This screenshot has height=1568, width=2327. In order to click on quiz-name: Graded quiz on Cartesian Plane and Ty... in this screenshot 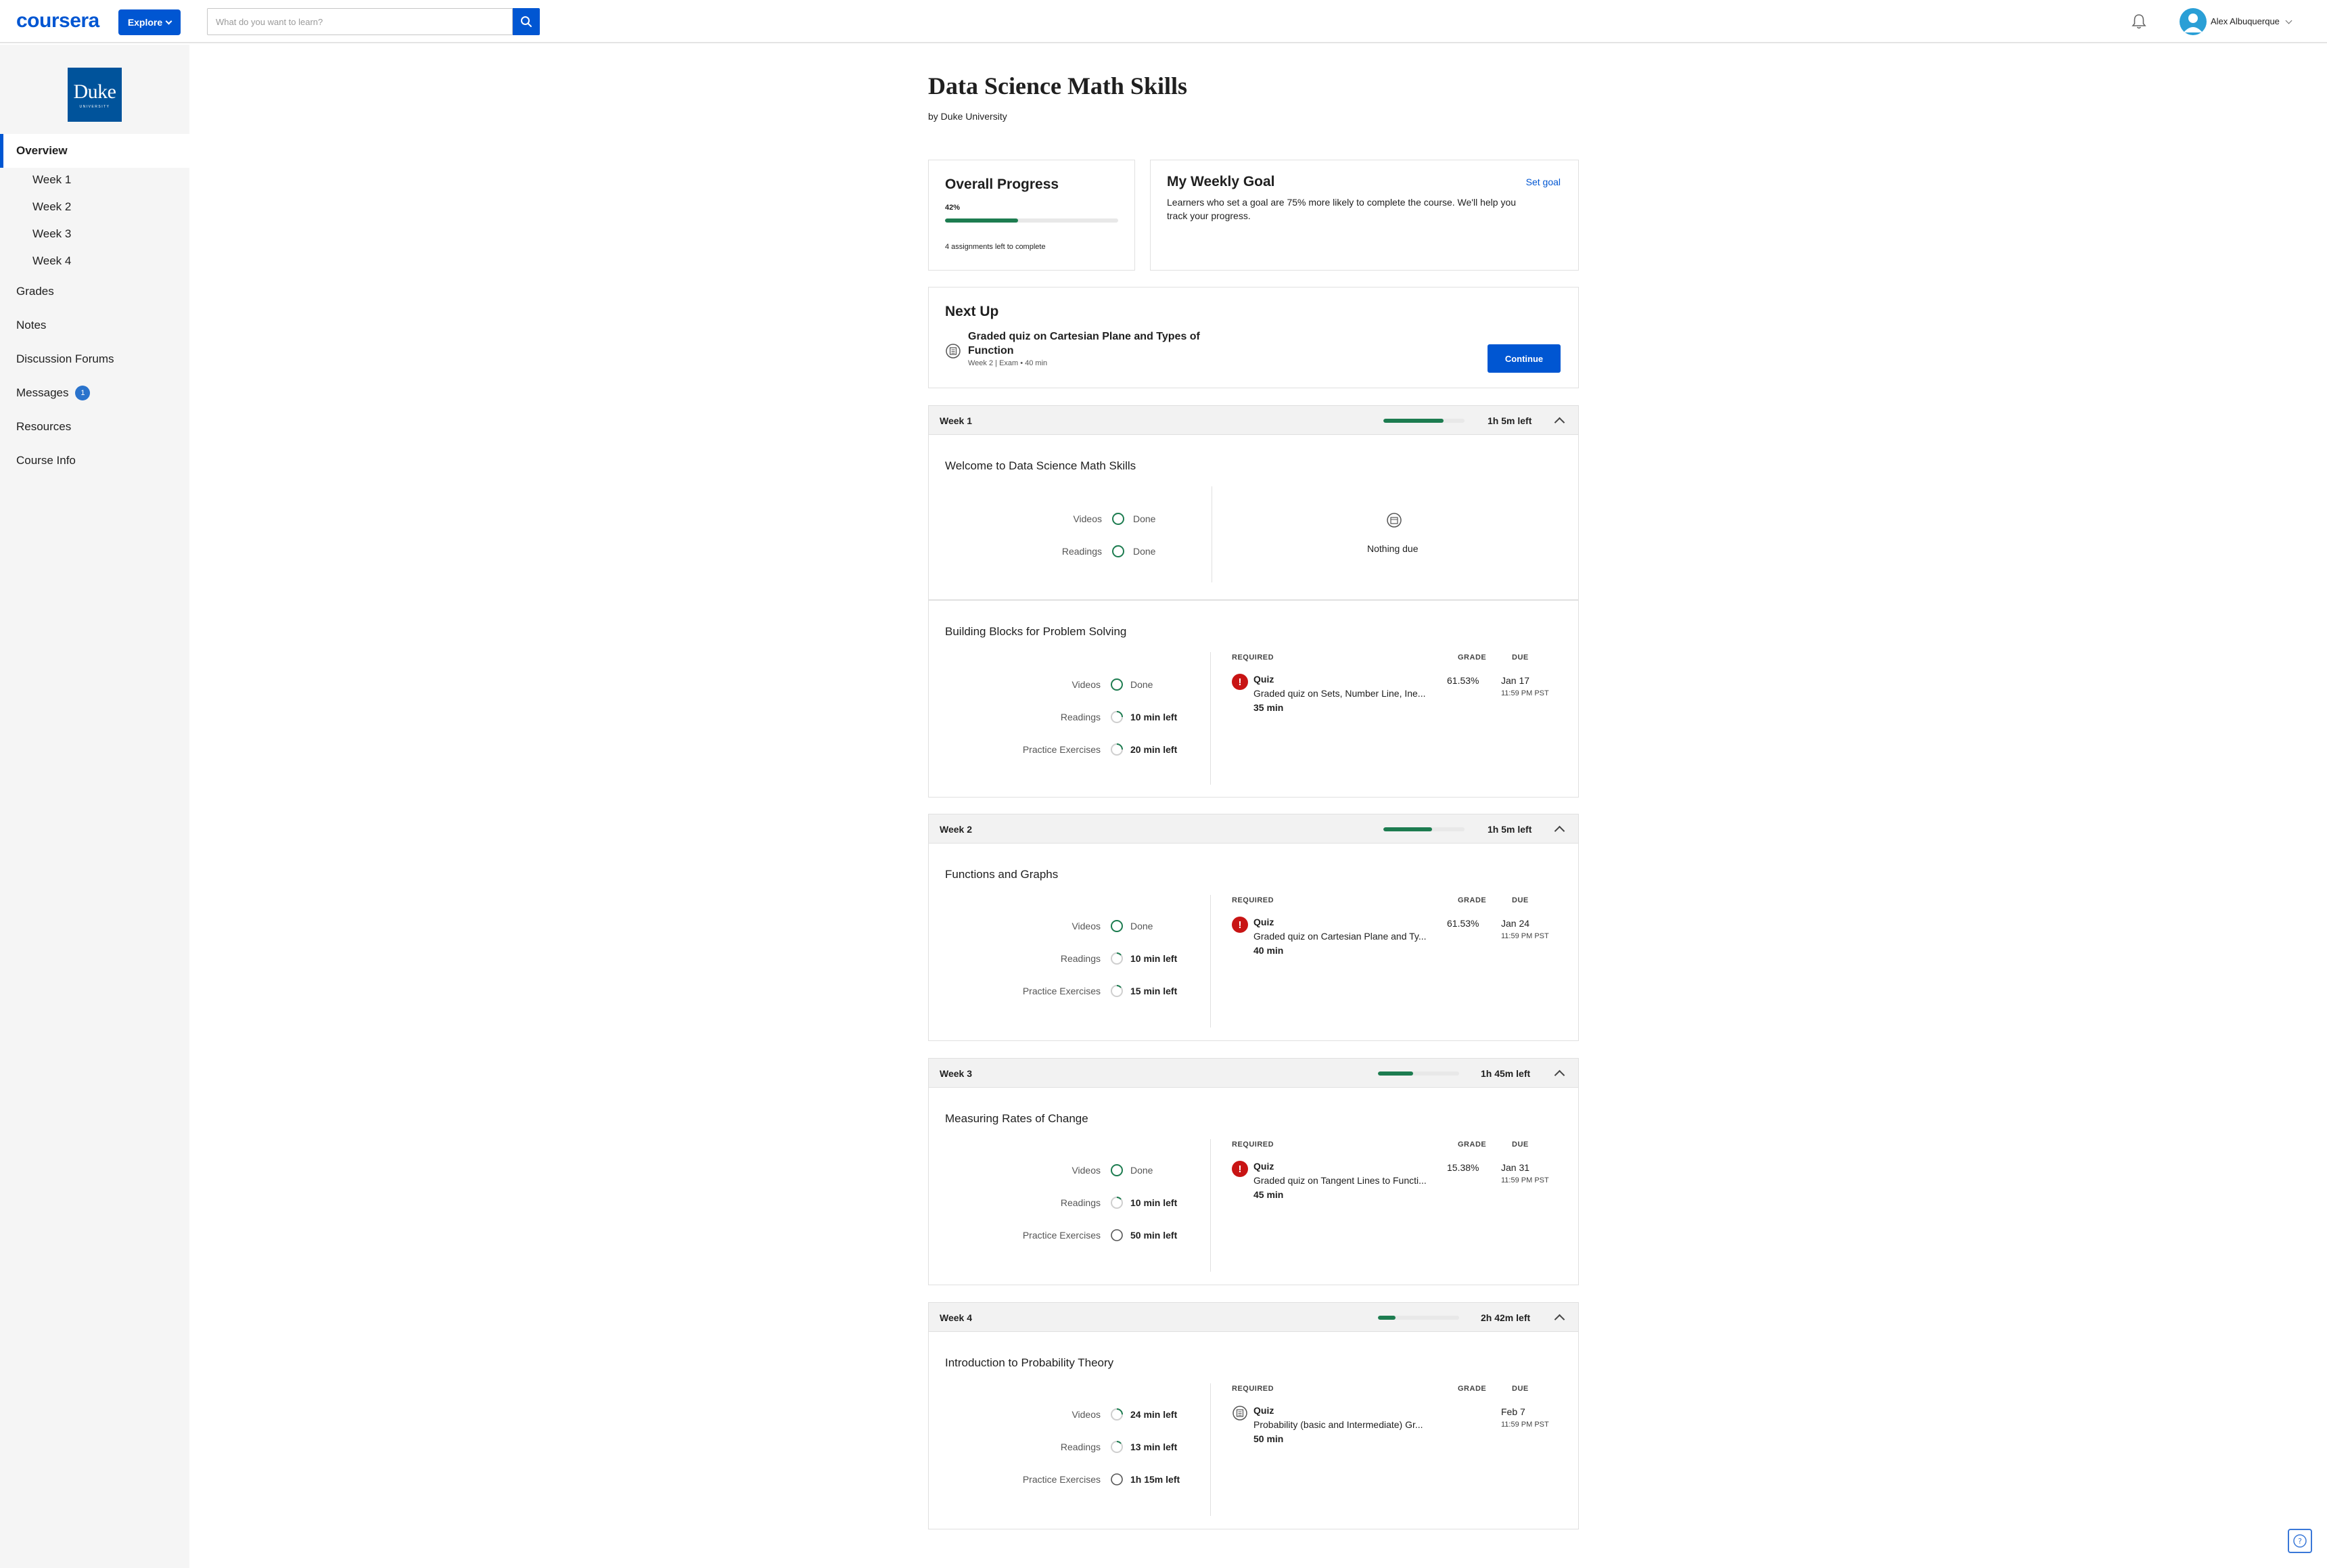, I will do `click(1345, 936)`.